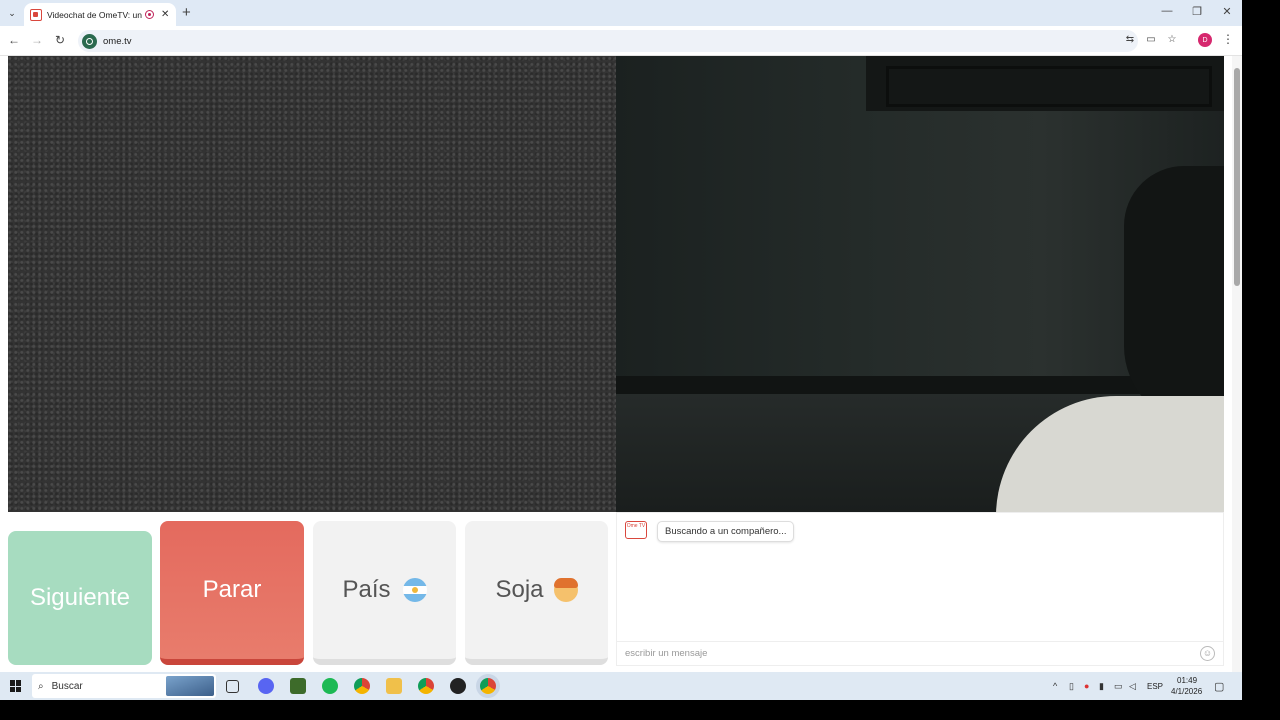 This screenshot has width=1280, height=720. What do you see at coordinates (1151, 39) in the screenshot?
I see `cast-icon: ▭` at bounding box center [1151, 39].